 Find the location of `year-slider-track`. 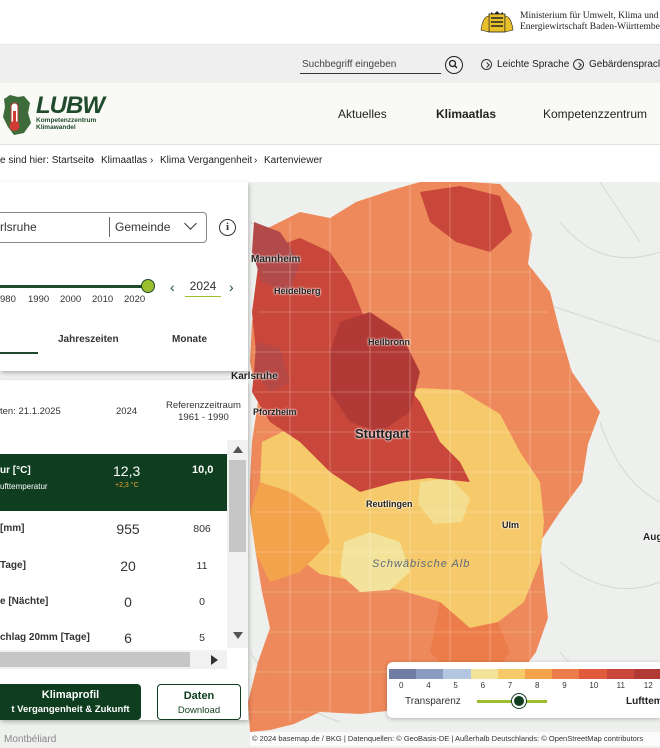

year-slider-track is located at coordinates (74, 286).